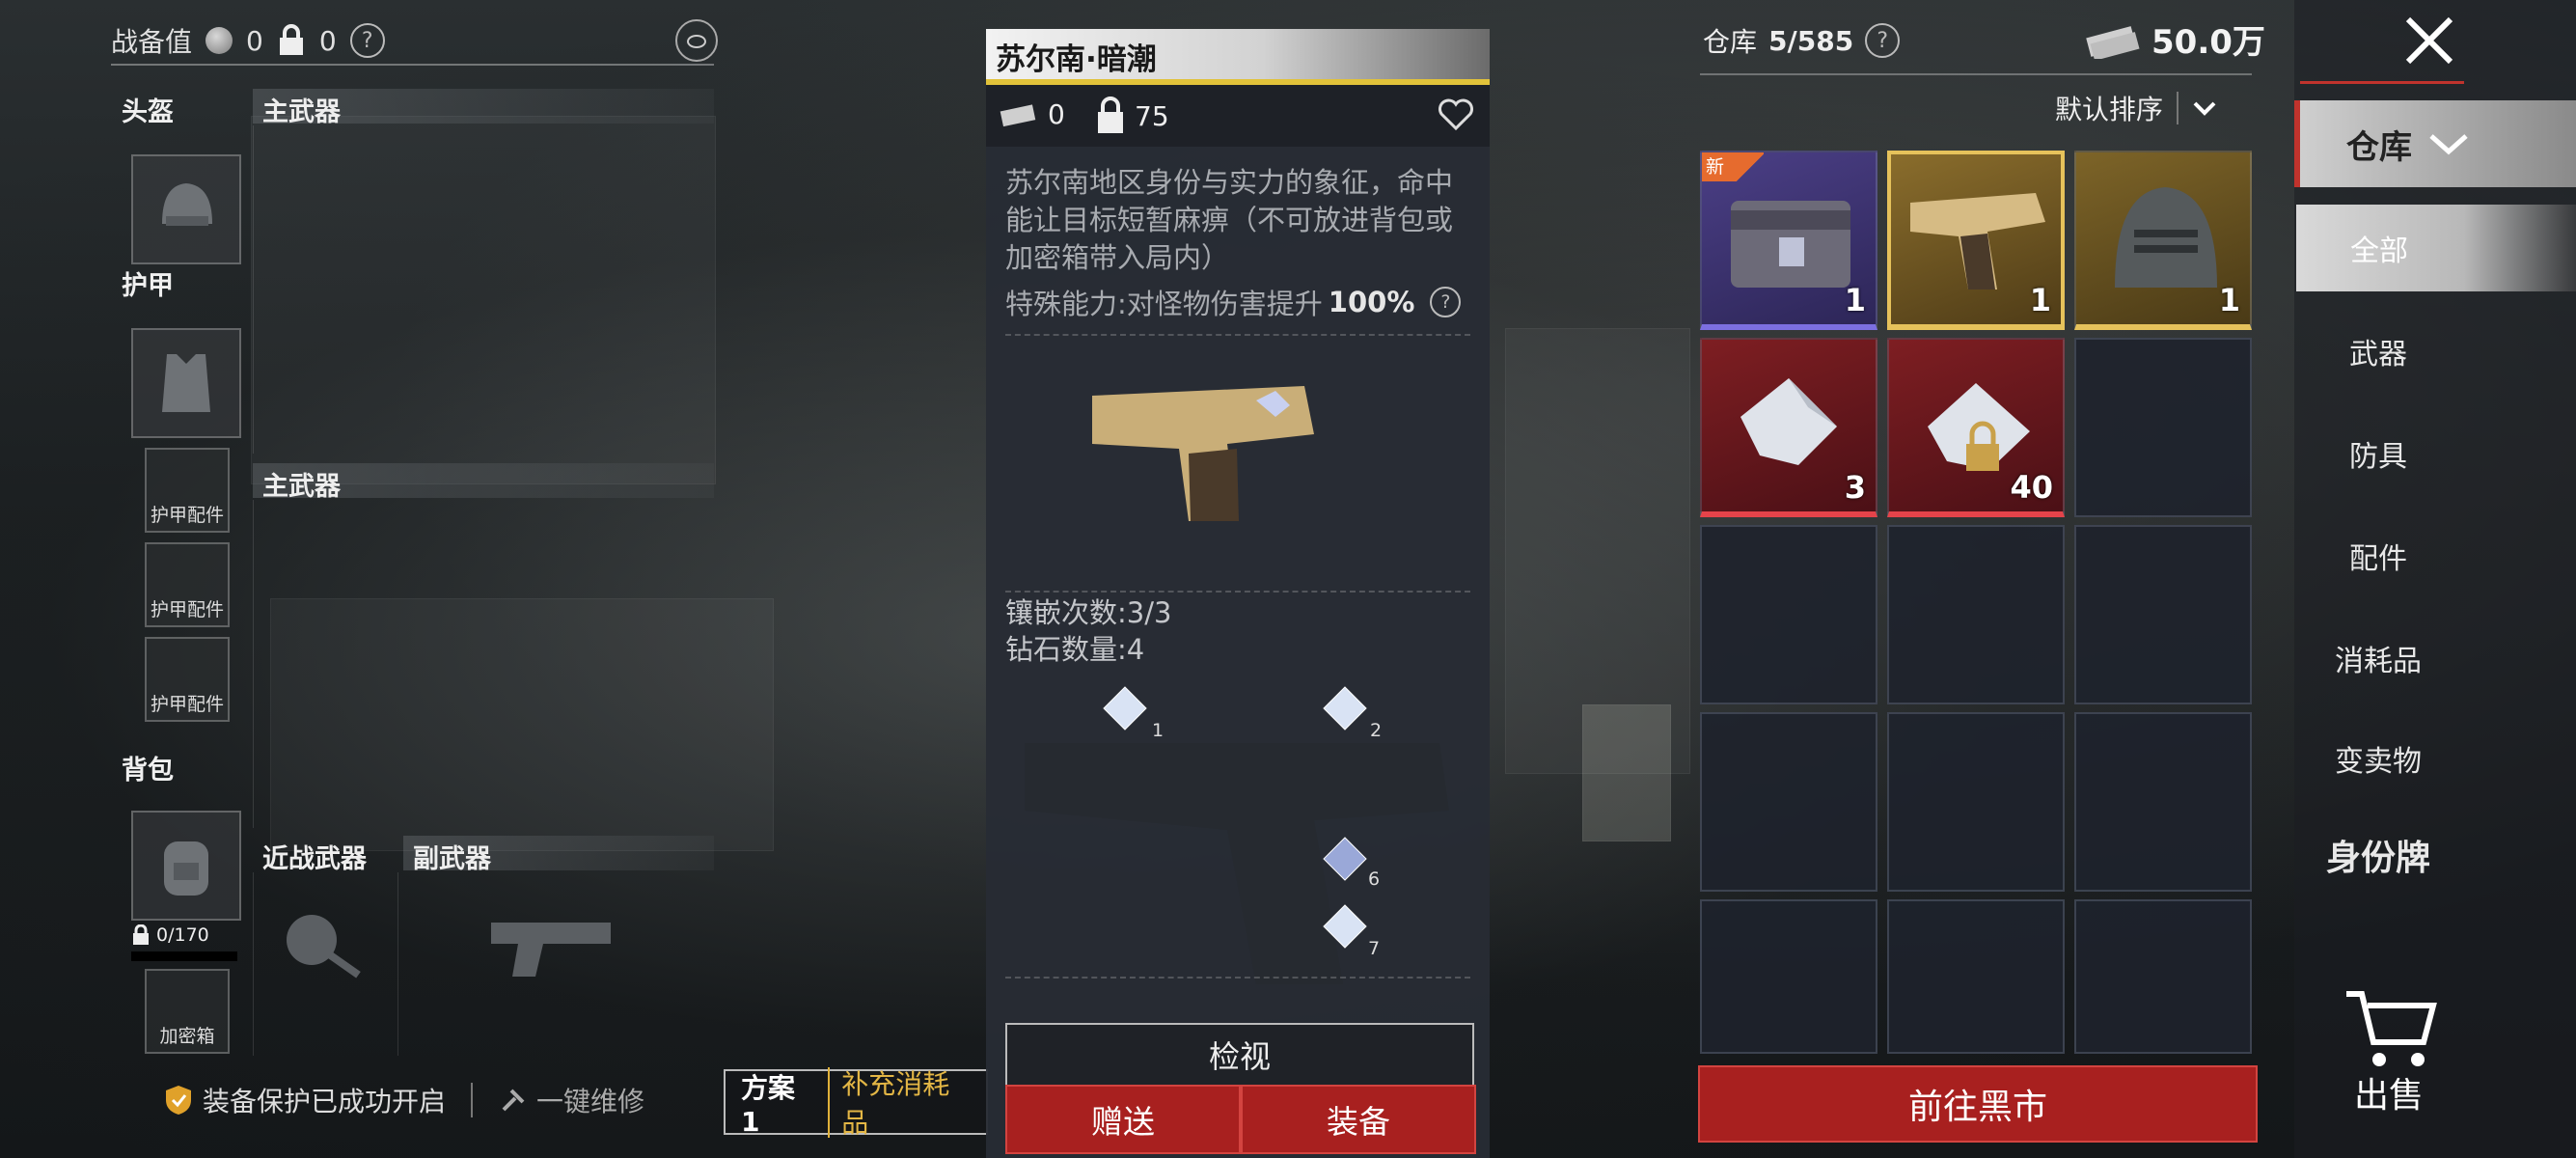 This screenshot has height=1158, width=2576. What do you see at coordinates (1377, 730) in the screenshot?
I see `gem-slot-number: 2` at bounding box center [1377, 730].